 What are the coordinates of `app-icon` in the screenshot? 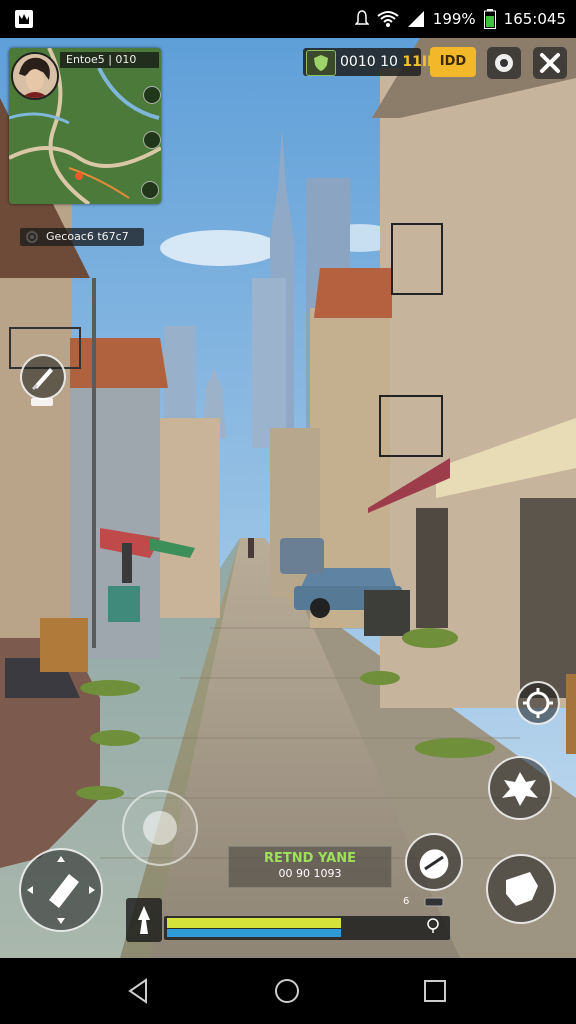 It's located at (24, 19).